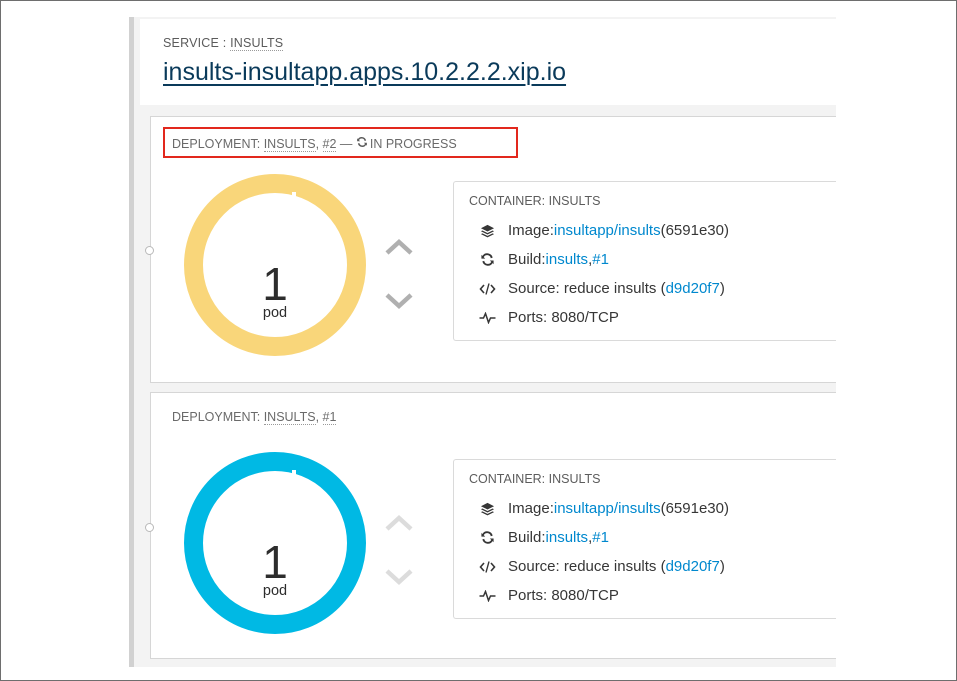 The height and width of the screenshot is (681, 957). What do you see at coordinates (257, 43) in the screenshot?
I see `service-name-link: INSULTS` at bounding box center [257, 43].